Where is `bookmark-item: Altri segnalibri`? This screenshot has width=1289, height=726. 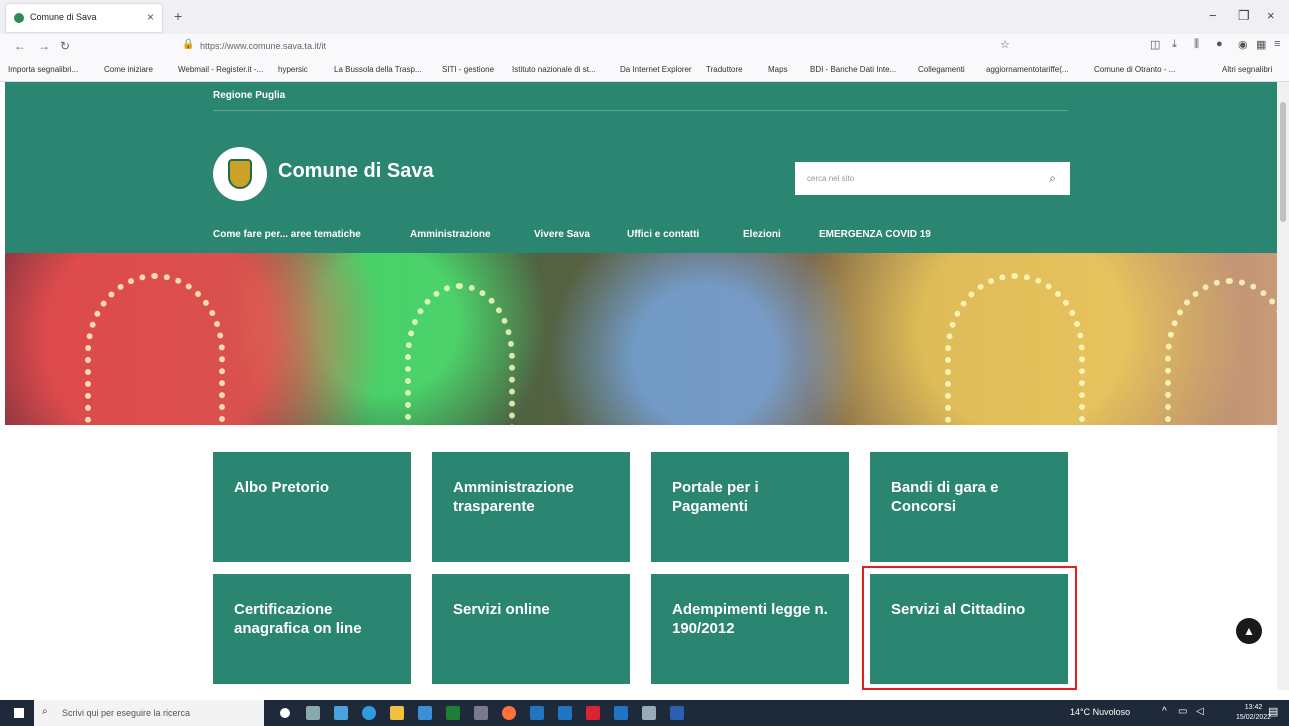 bookmark-item: Altri segnalibri is located at coordinates (1247, 69).